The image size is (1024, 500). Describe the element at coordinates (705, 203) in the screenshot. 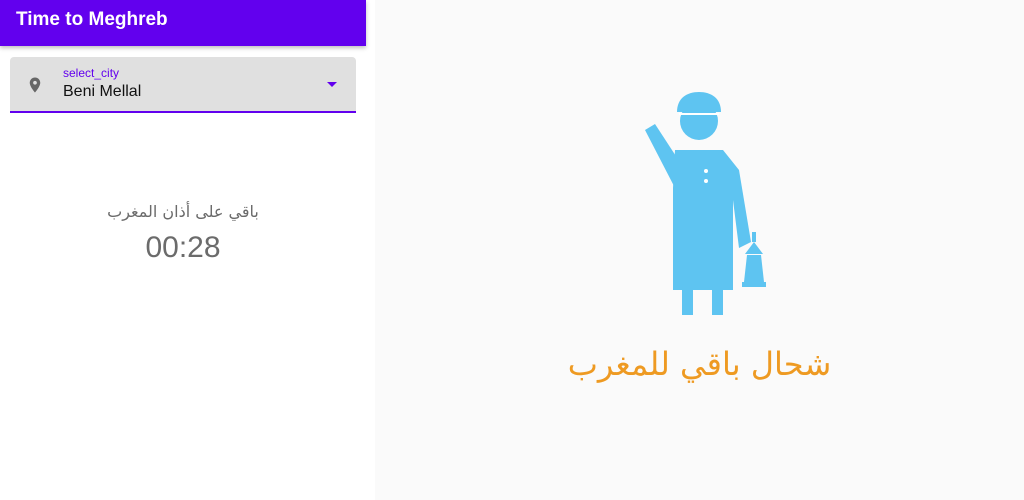

I see `man-with-lantern-icon` at that location.